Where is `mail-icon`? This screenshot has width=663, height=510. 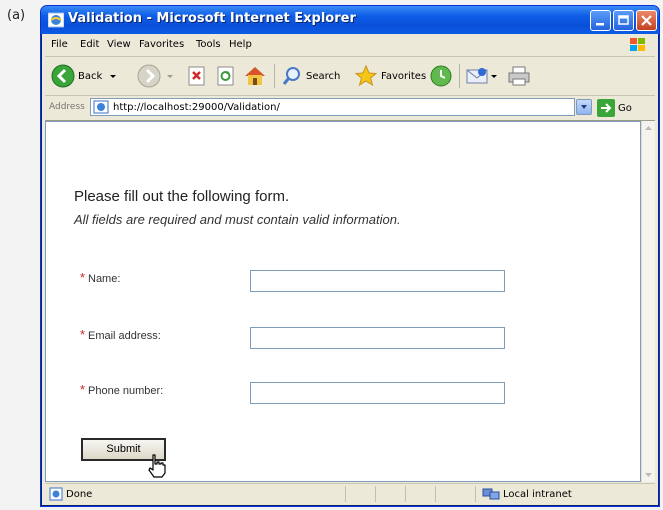 mail-icon is located at coordinates (477, 76).